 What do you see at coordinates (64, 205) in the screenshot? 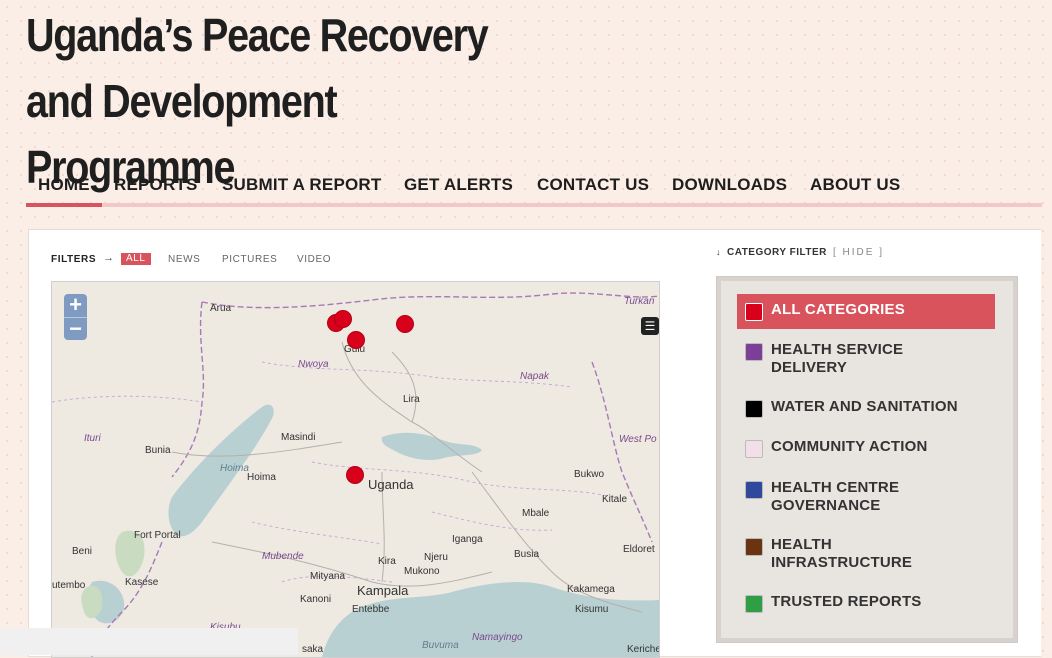
I see `nav-active-indicator` at bounding box center [64, 205].